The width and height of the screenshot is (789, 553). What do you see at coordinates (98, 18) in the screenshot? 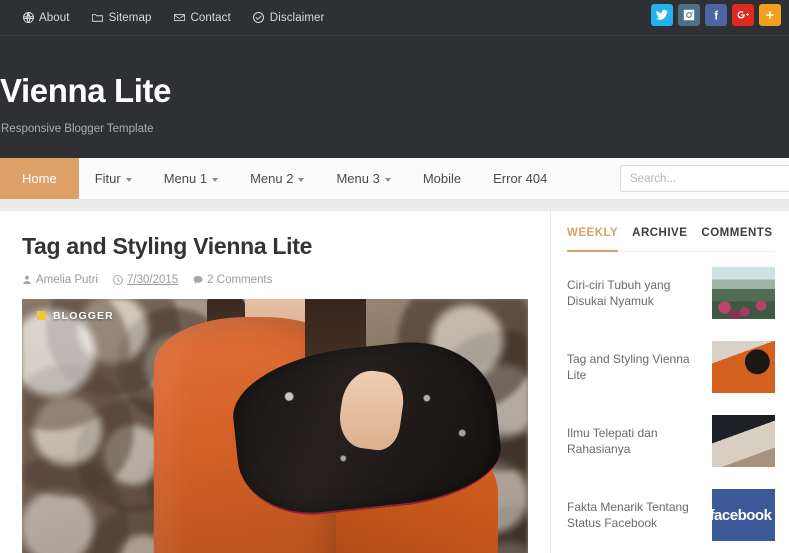
I see `folder-icon` at bounding box center [98, 18].